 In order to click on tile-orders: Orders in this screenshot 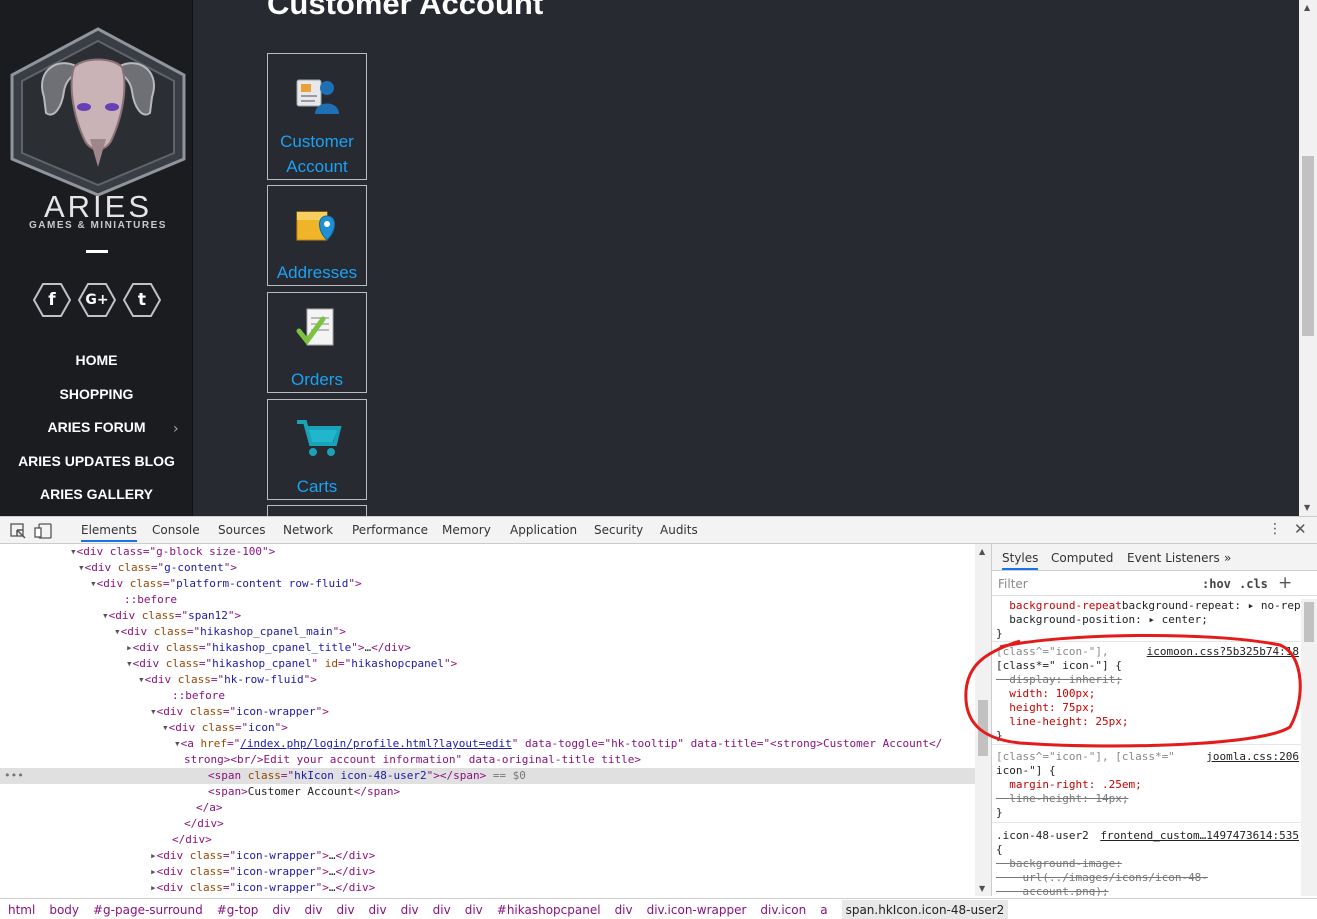, I will do `click(317, 342)`.